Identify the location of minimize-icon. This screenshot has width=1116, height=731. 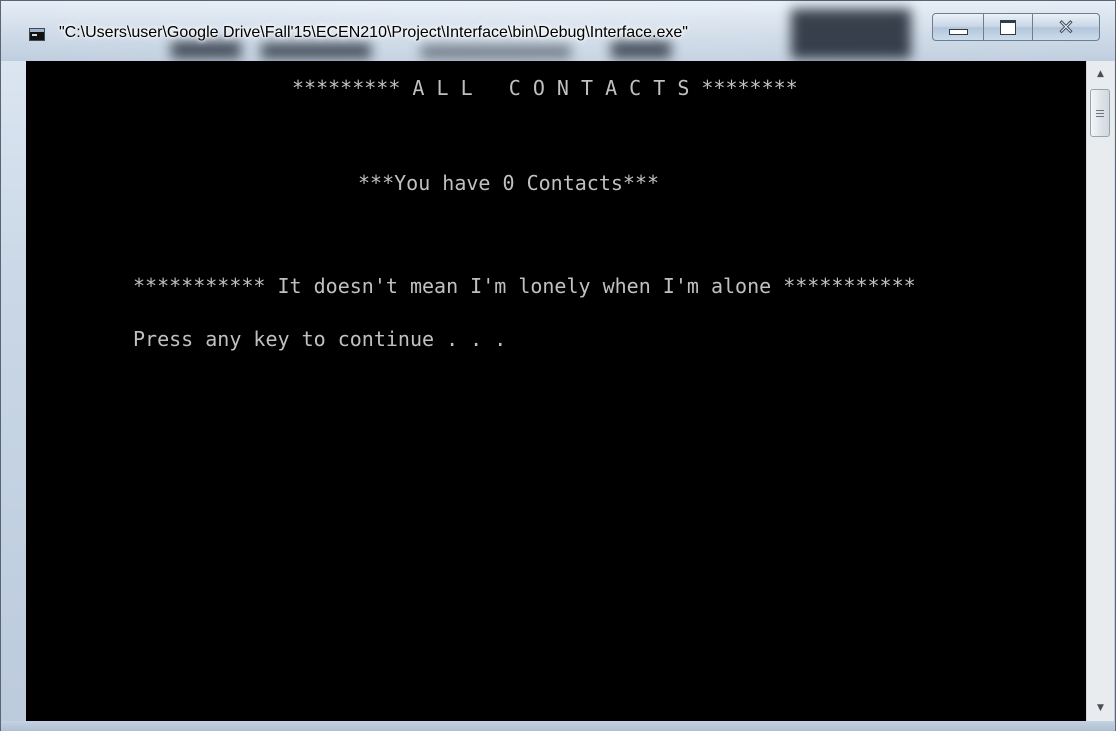
(958, 32).